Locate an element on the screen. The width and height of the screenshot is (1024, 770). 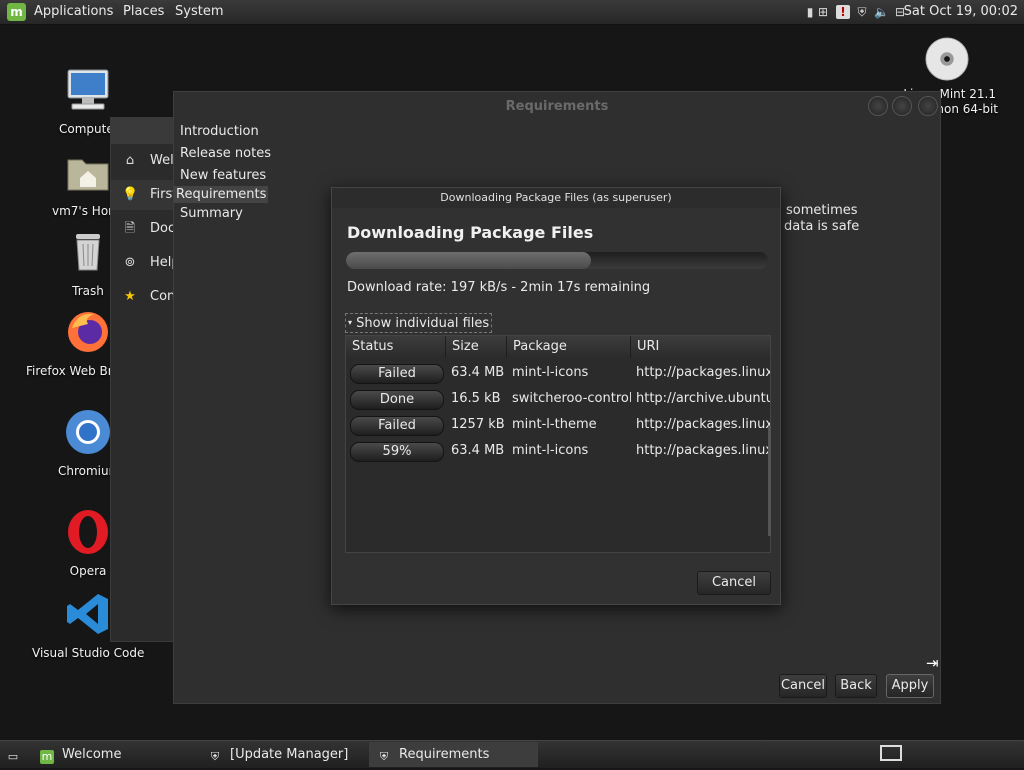
nav-requirements: Requirements is located at coordinates (221, 194).